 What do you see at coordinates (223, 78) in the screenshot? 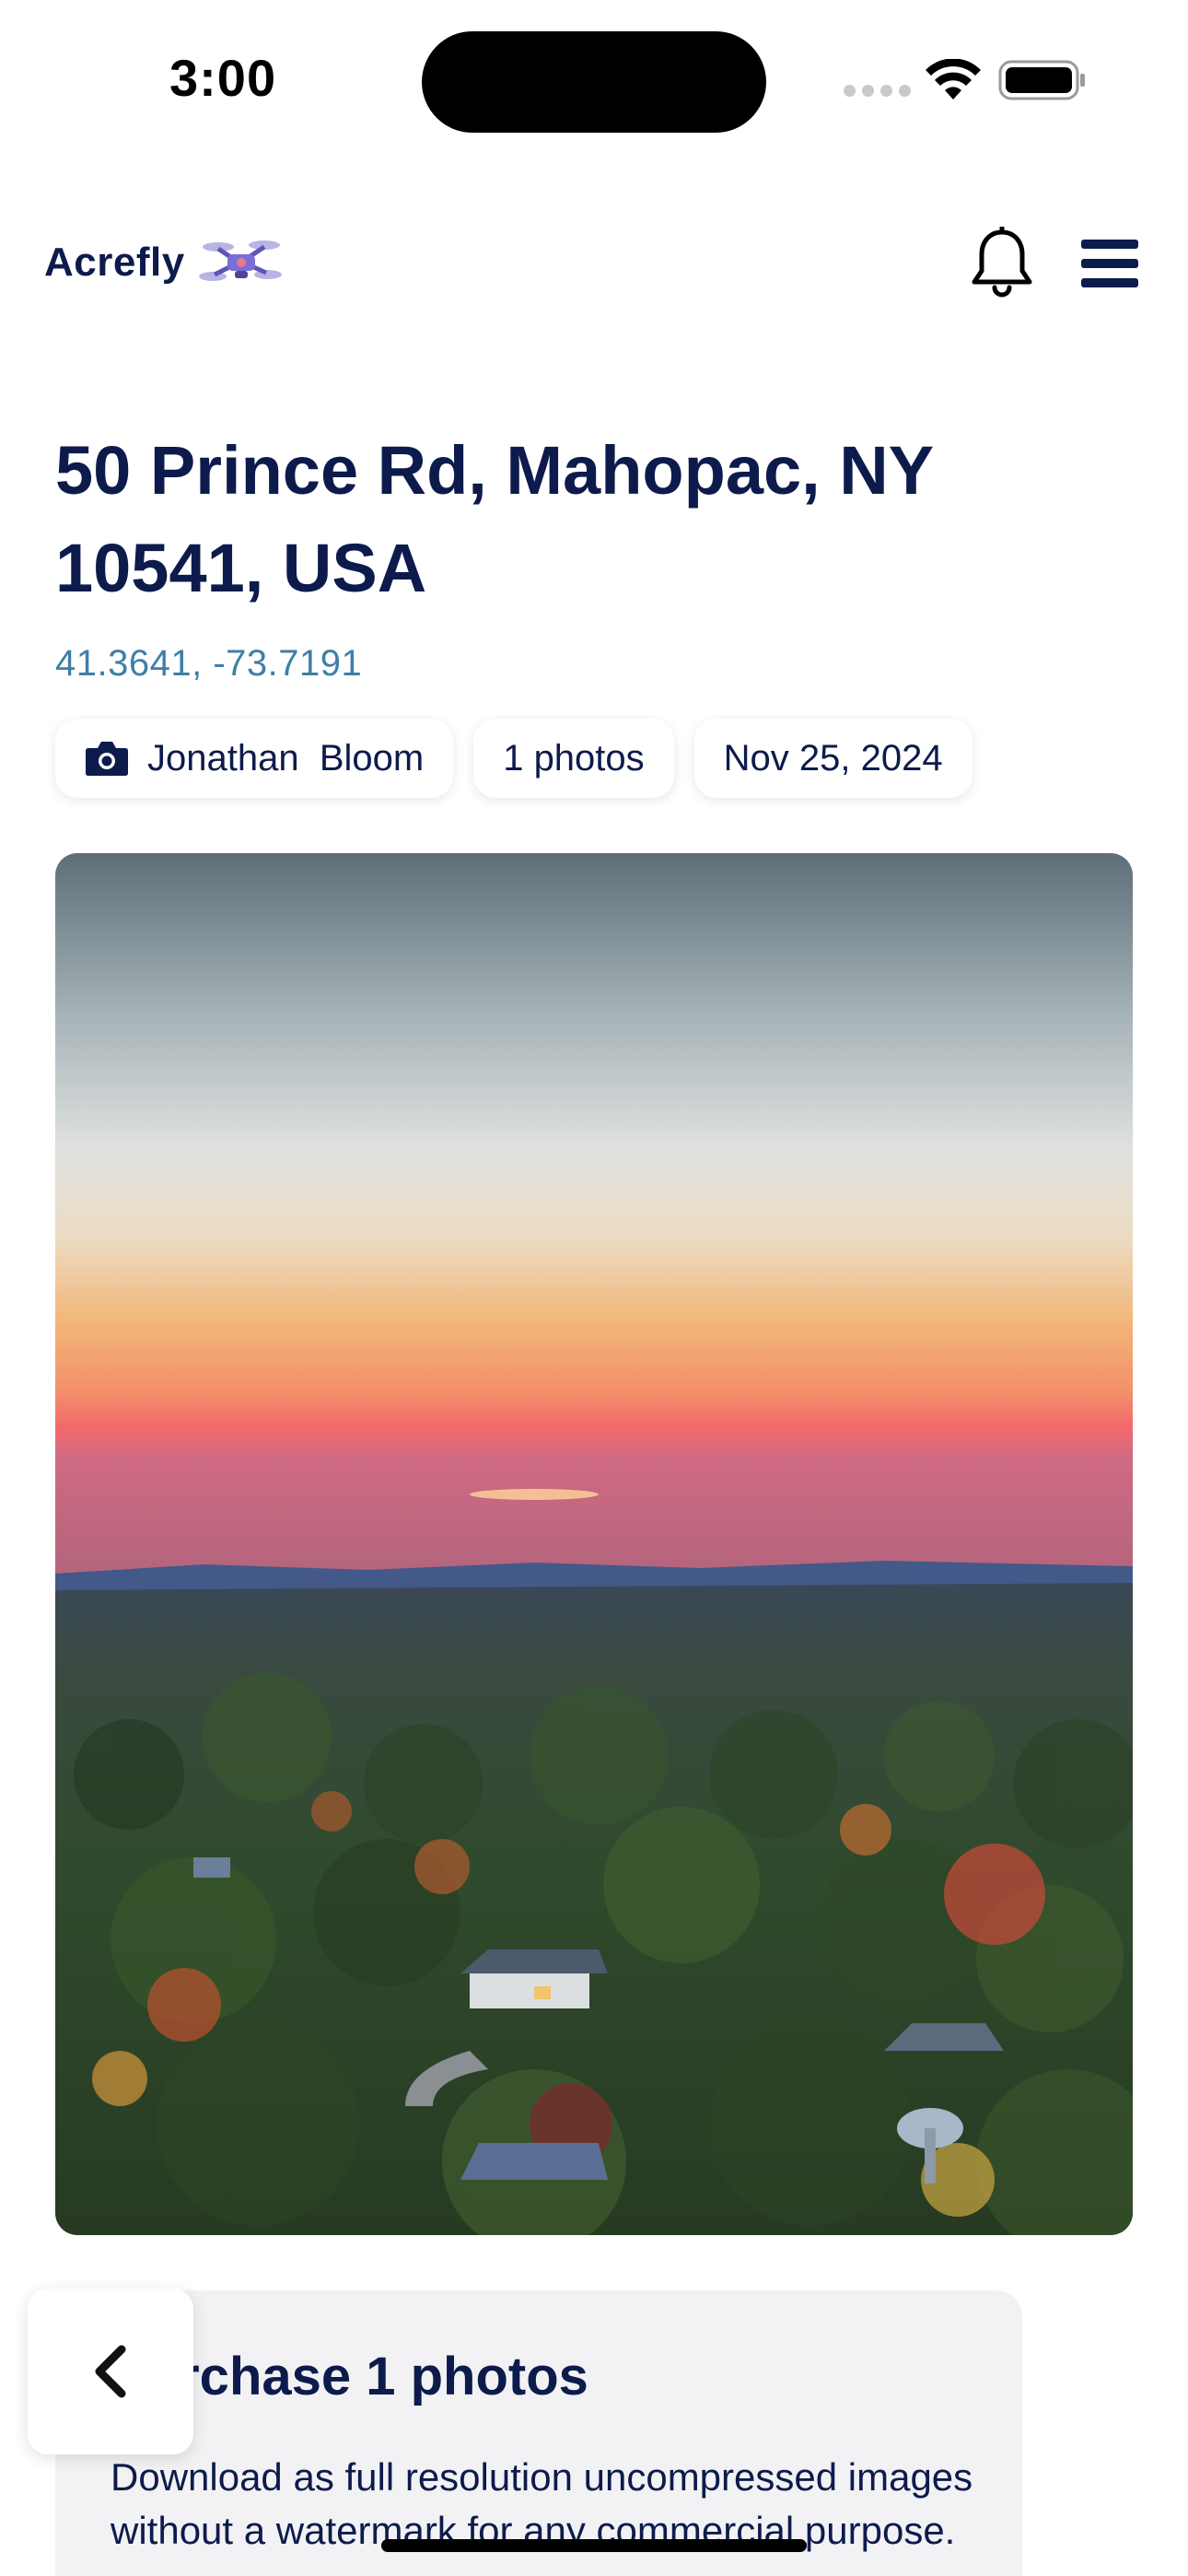
I see `status-time: 3:00` at bounding box center [223, 78].